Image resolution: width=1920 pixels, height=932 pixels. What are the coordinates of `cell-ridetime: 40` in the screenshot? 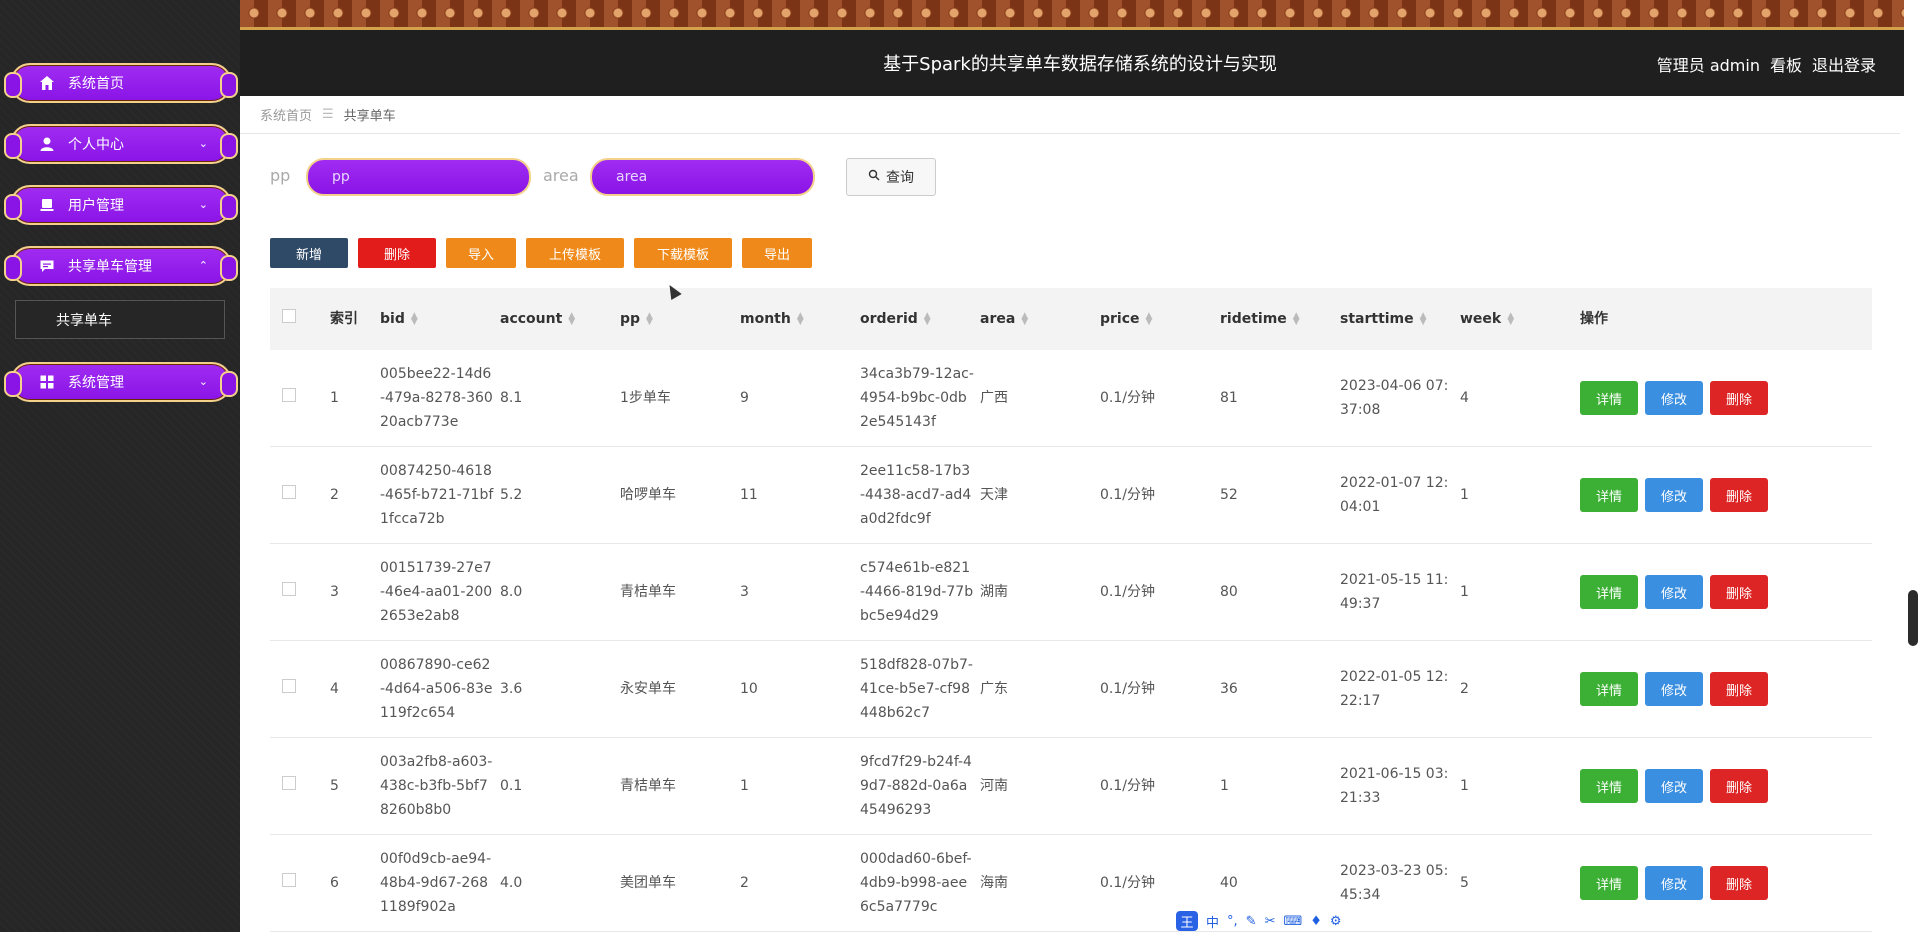 It's located at (1229, 883).